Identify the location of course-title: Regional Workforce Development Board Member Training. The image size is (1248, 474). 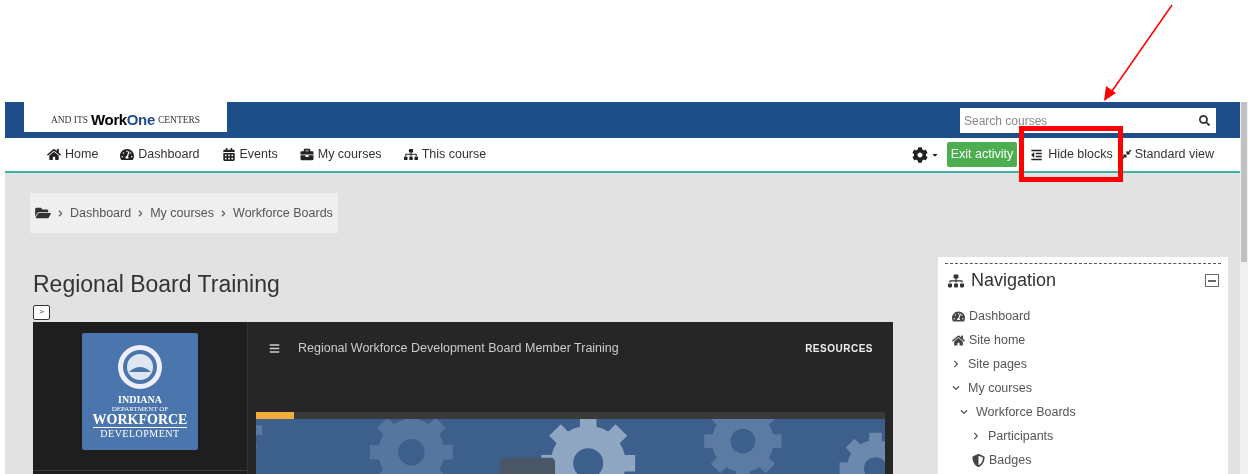
(459, 349).